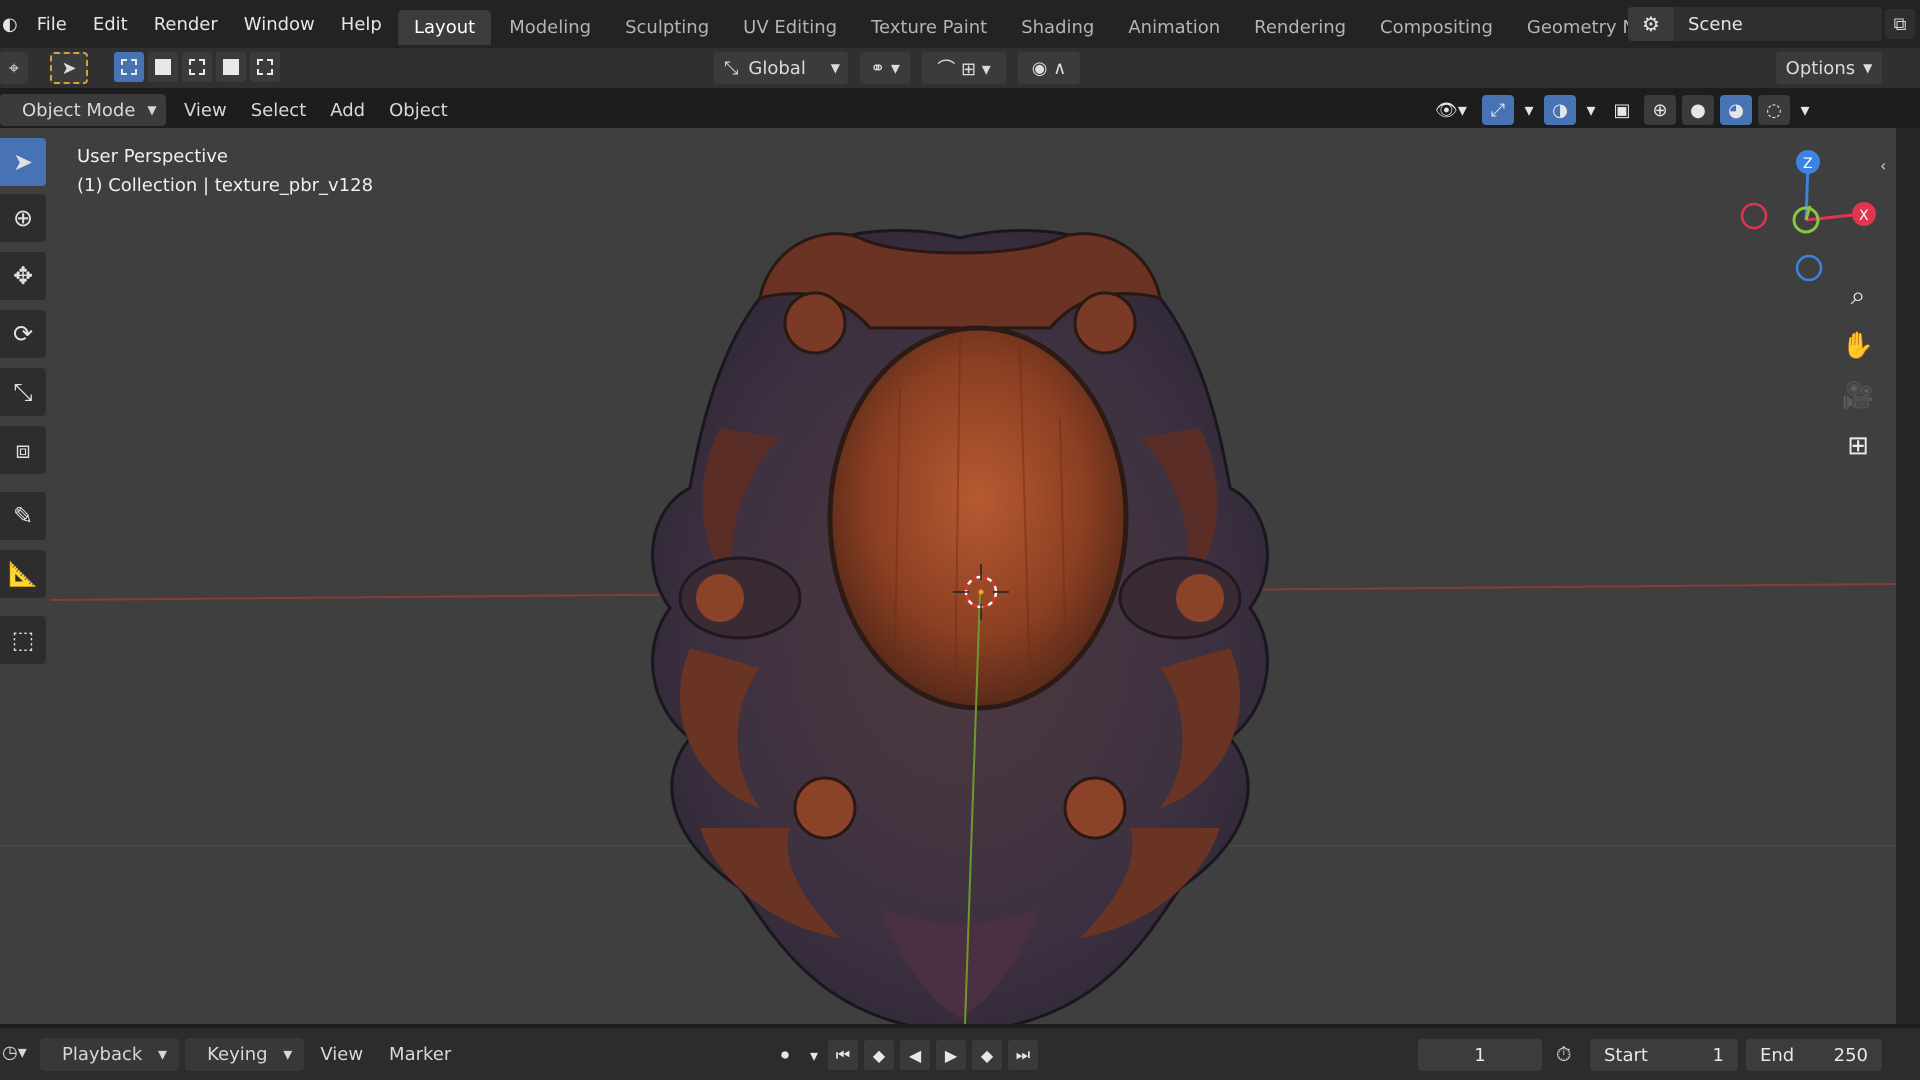  Describe the element at coordinates (1023, 1055) in the screenshot. I see `jump-end-icon: ⏭` at that location.